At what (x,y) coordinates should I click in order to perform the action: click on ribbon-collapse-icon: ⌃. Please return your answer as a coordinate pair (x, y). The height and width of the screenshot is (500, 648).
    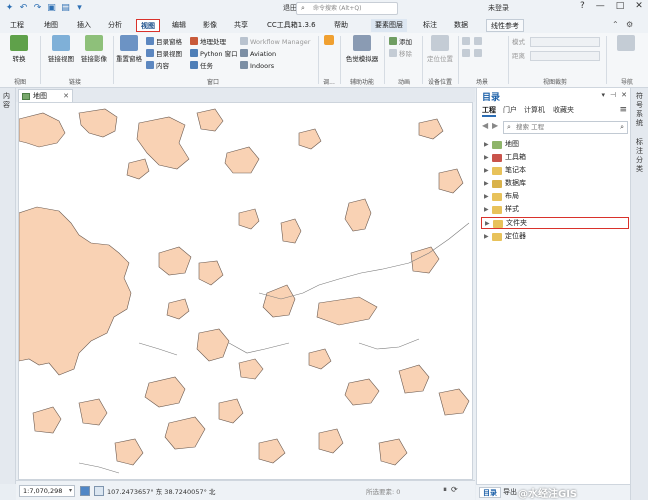
    Looking at the image, I should click on (615, 24).